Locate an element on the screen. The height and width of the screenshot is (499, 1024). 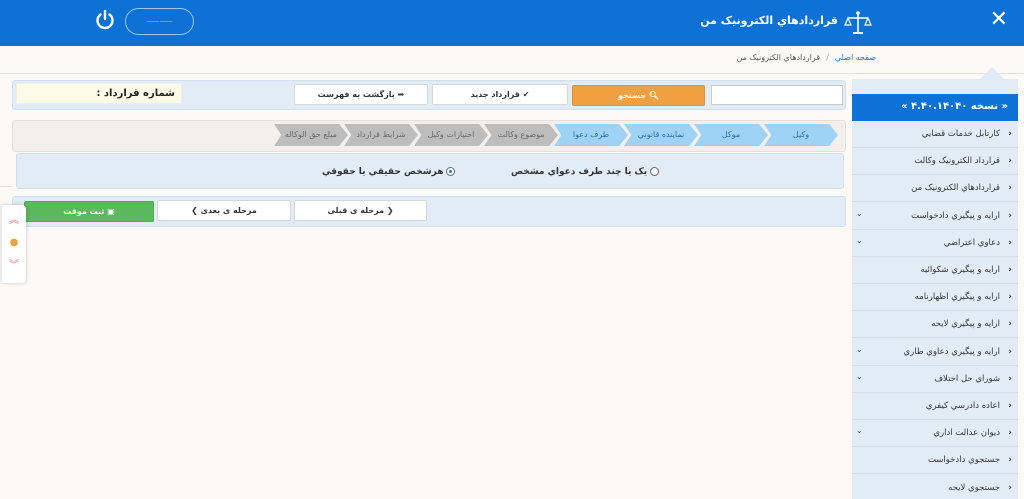
save-icon: ▣ is located at coordinates (111, 211).